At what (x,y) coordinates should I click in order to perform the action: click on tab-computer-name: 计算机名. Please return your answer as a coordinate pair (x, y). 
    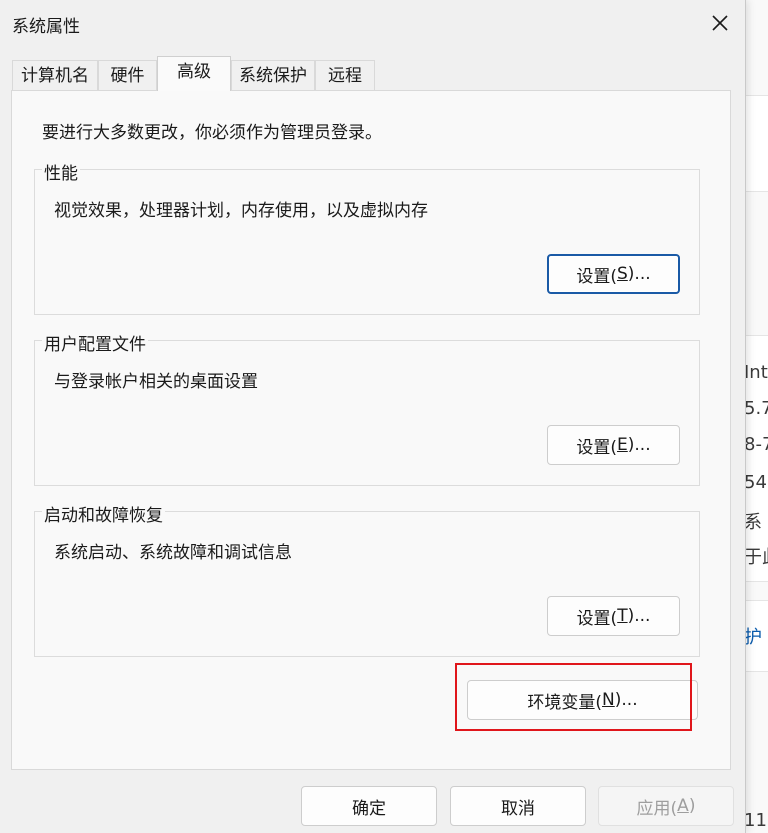
    Looking at the image, I should click on (55, 75).